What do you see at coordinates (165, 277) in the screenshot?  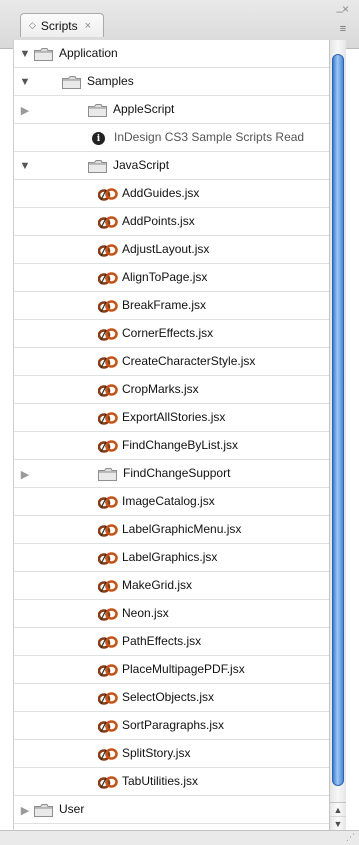 I see `item-label: AlignToPage.jsx` at bounding box center [165, 277].